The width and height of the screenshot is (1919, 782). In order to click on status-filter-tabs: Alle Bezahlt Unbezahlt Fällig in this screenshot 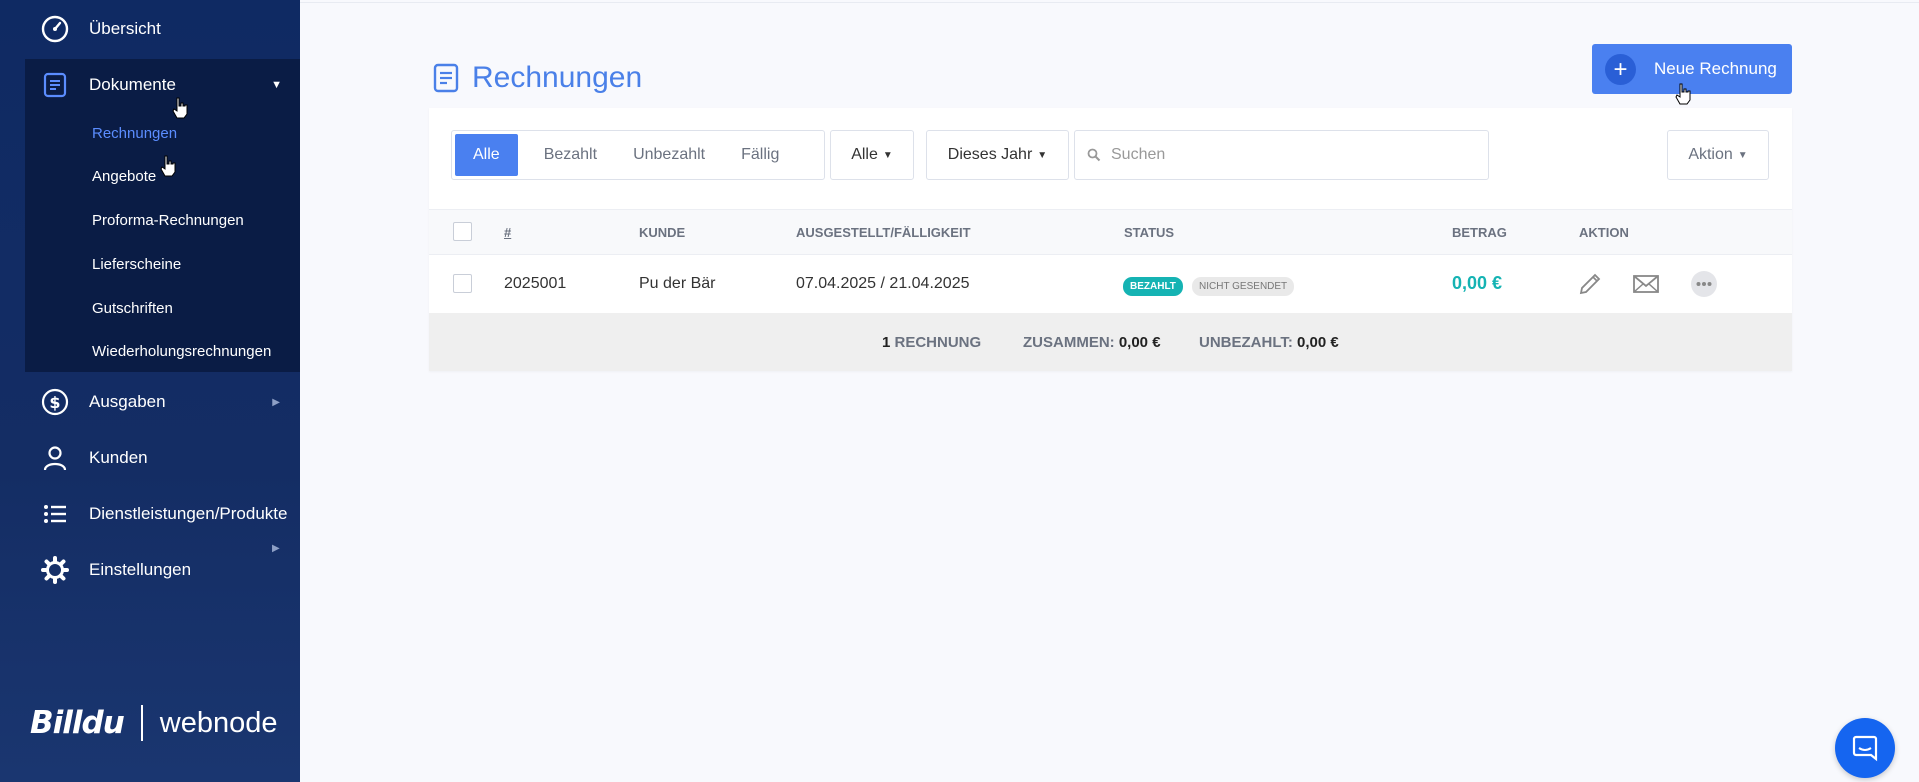, I will do `click(638, 155)`.